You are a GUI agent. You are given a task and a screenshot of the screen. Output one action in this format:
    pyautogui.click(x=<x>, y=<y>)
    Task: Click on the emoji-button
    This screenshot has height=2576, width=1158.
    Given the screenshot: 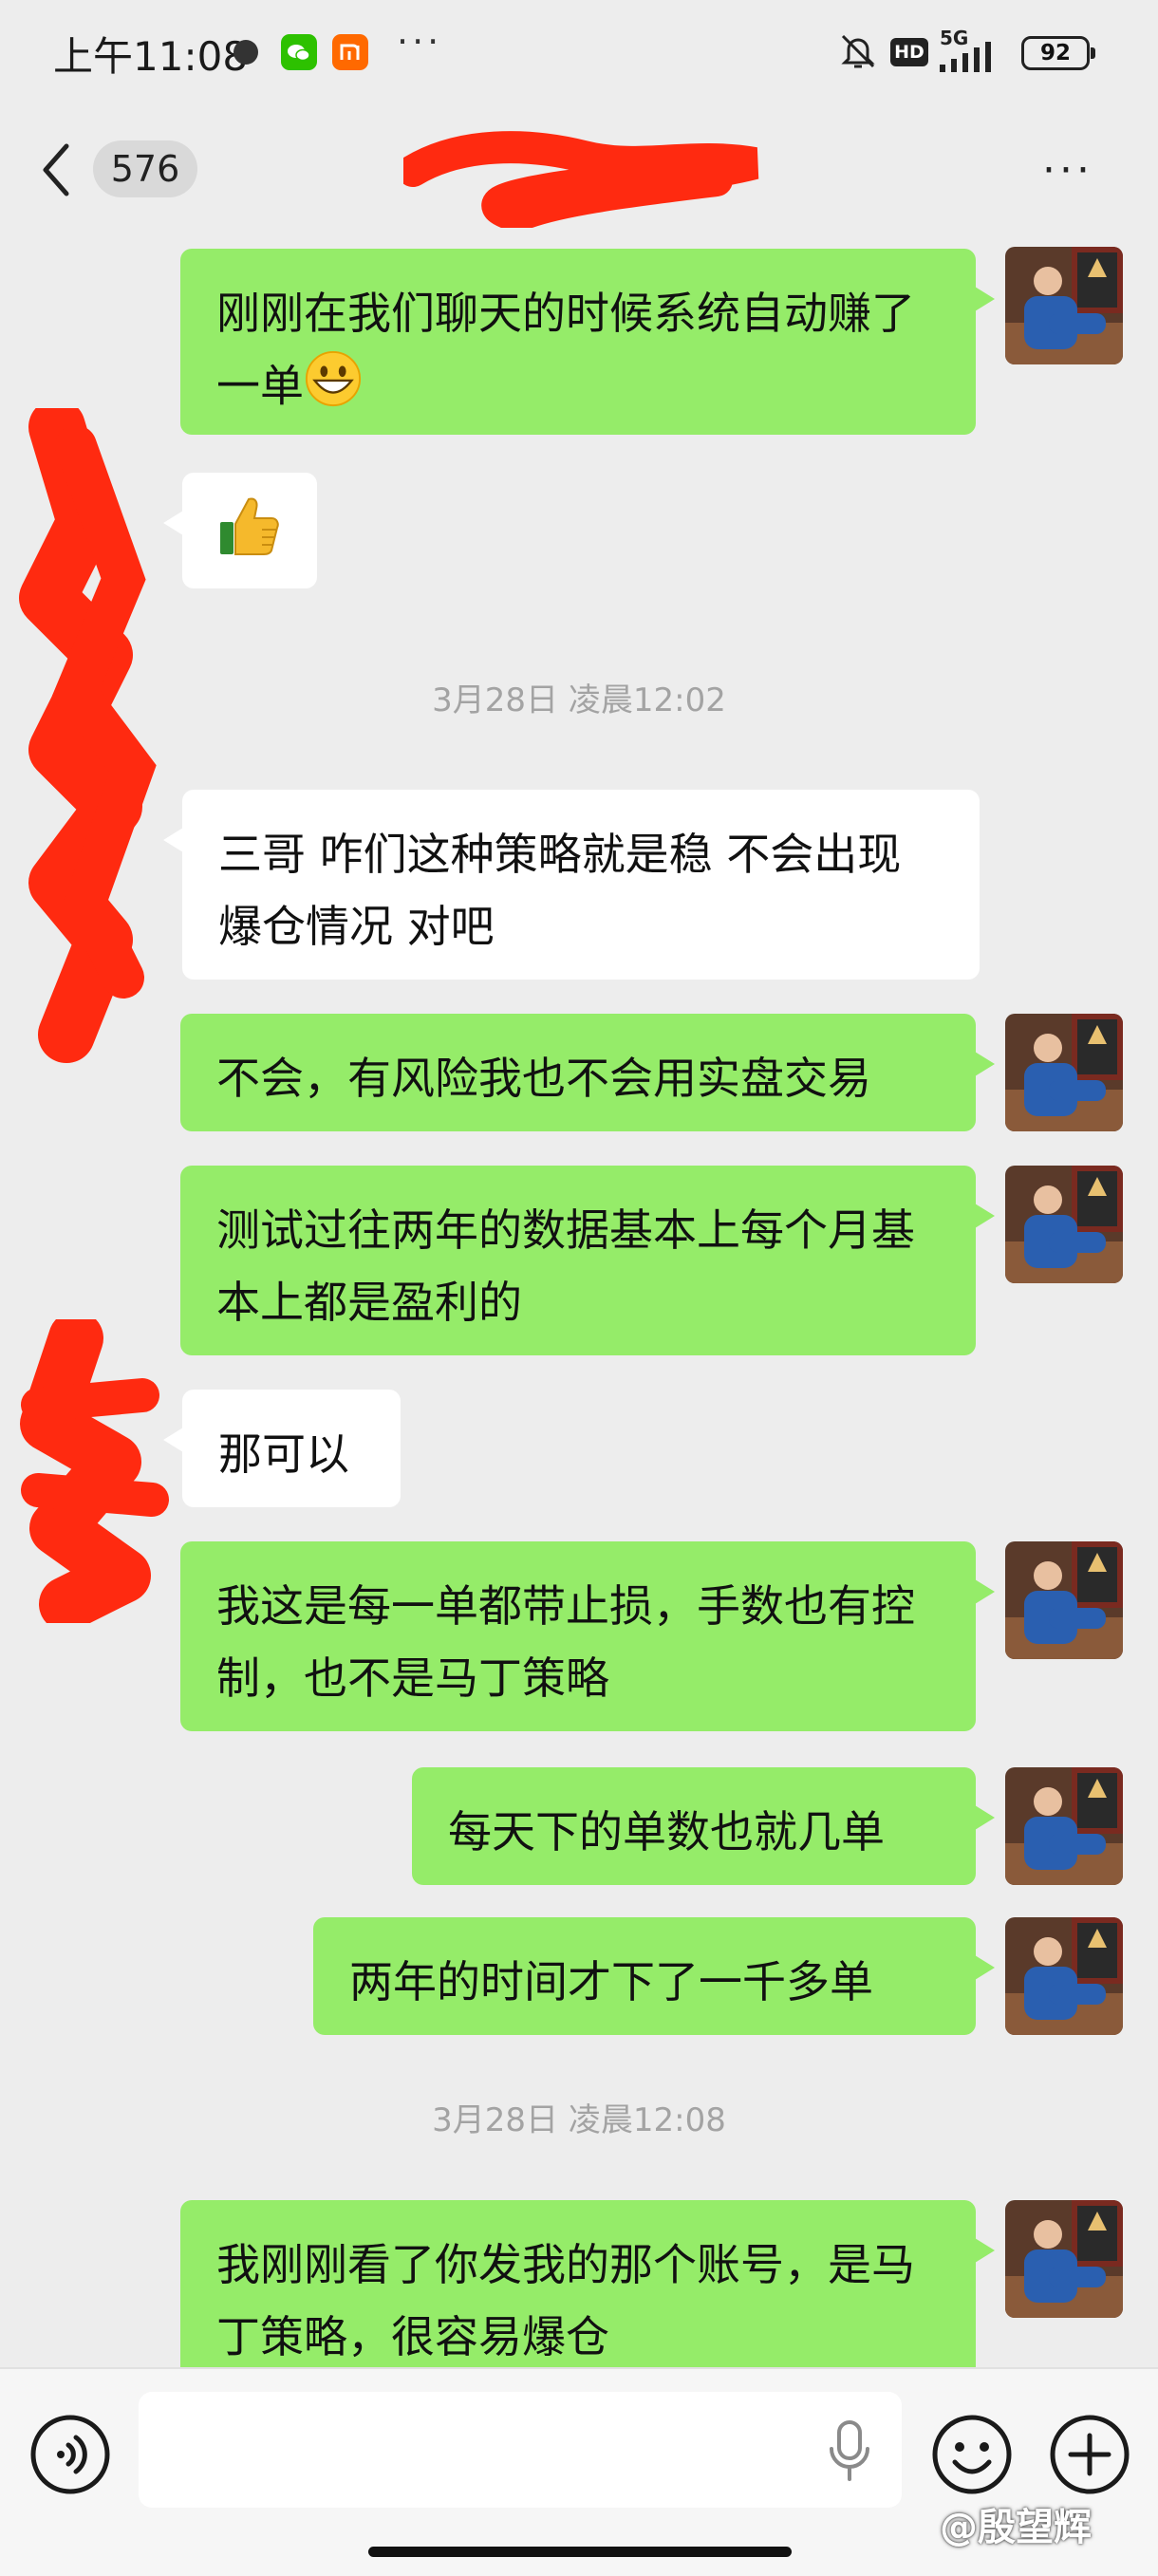 What is the action you would take?
    pyautogui.click(x=972, y=2454)
    